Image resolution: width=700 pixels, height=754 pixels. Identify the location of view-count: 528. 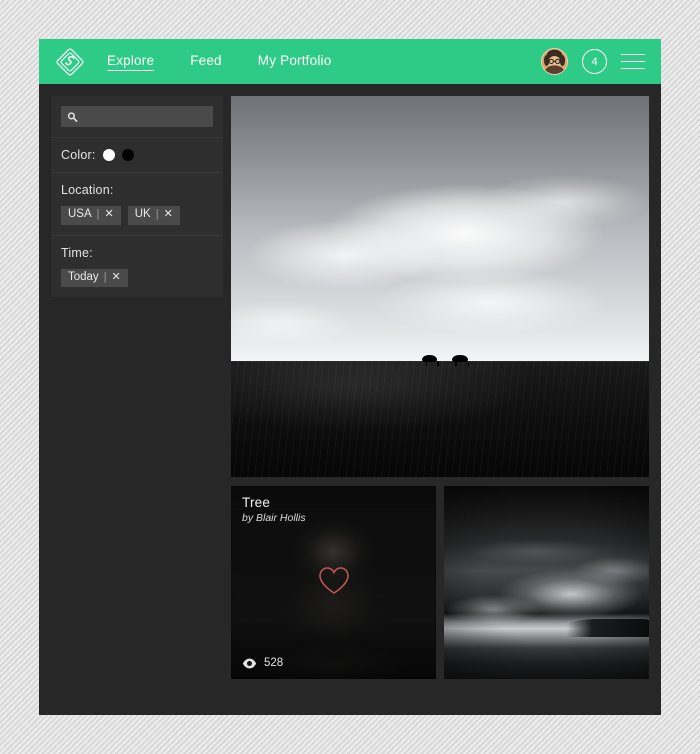
(262, 663).